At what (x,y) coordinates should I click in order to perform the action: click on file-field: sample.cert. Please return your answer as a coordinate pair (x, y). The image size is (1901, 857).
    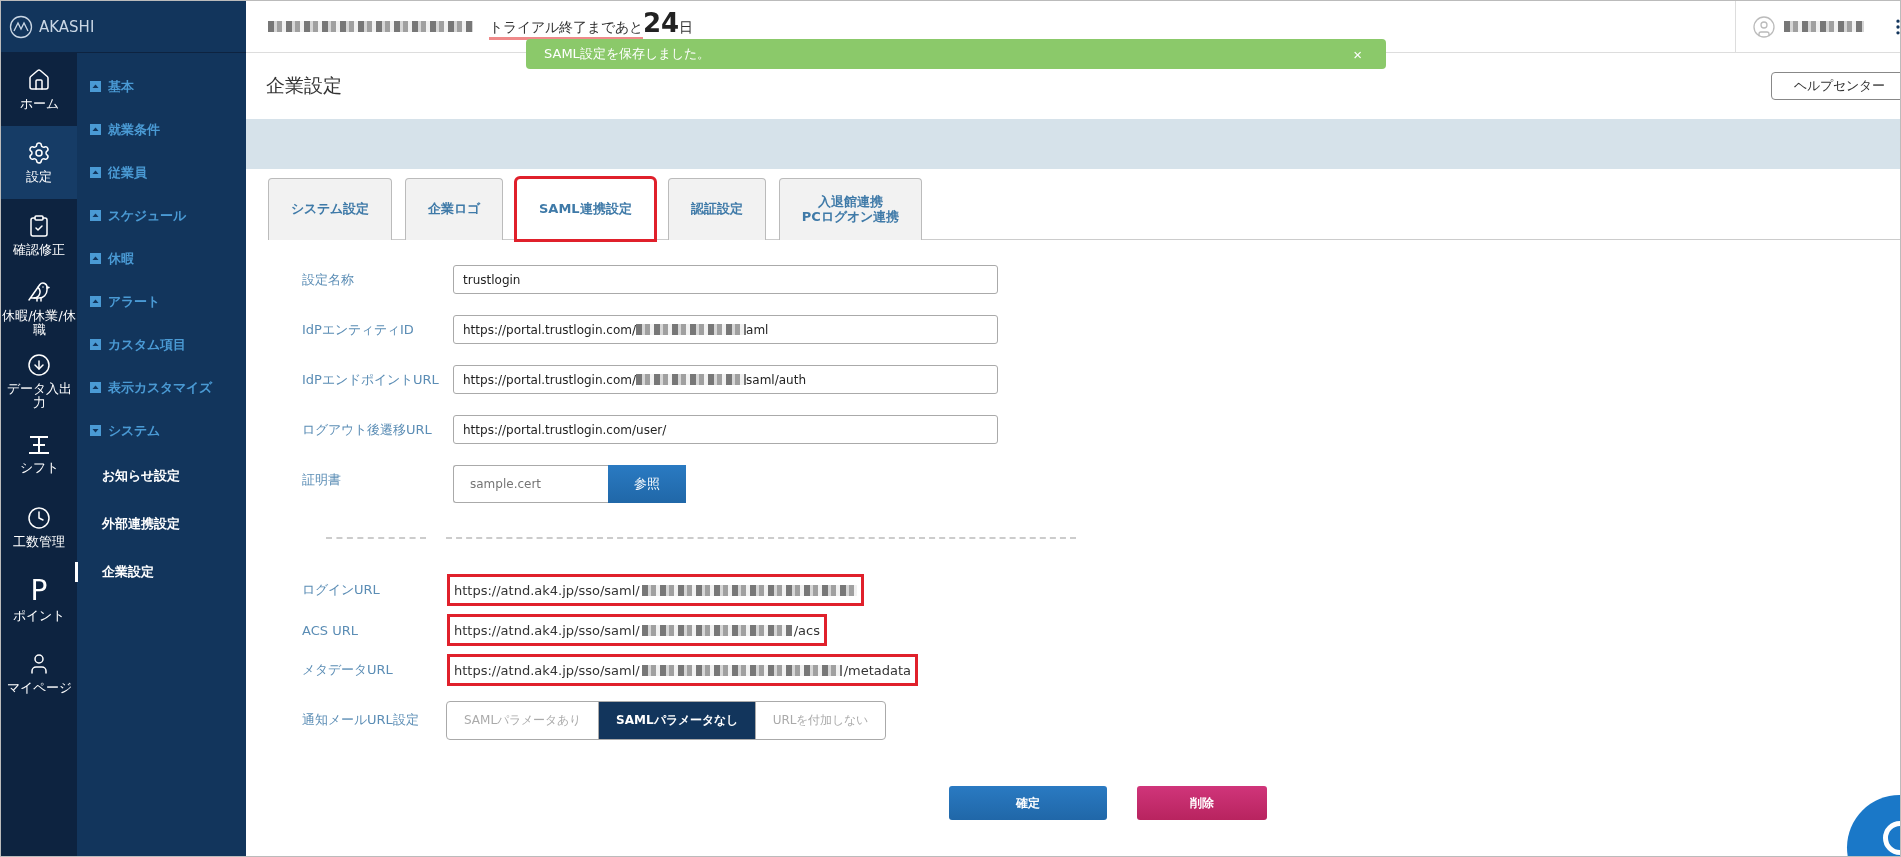
    Looking at the image, I should click on (530, 483).